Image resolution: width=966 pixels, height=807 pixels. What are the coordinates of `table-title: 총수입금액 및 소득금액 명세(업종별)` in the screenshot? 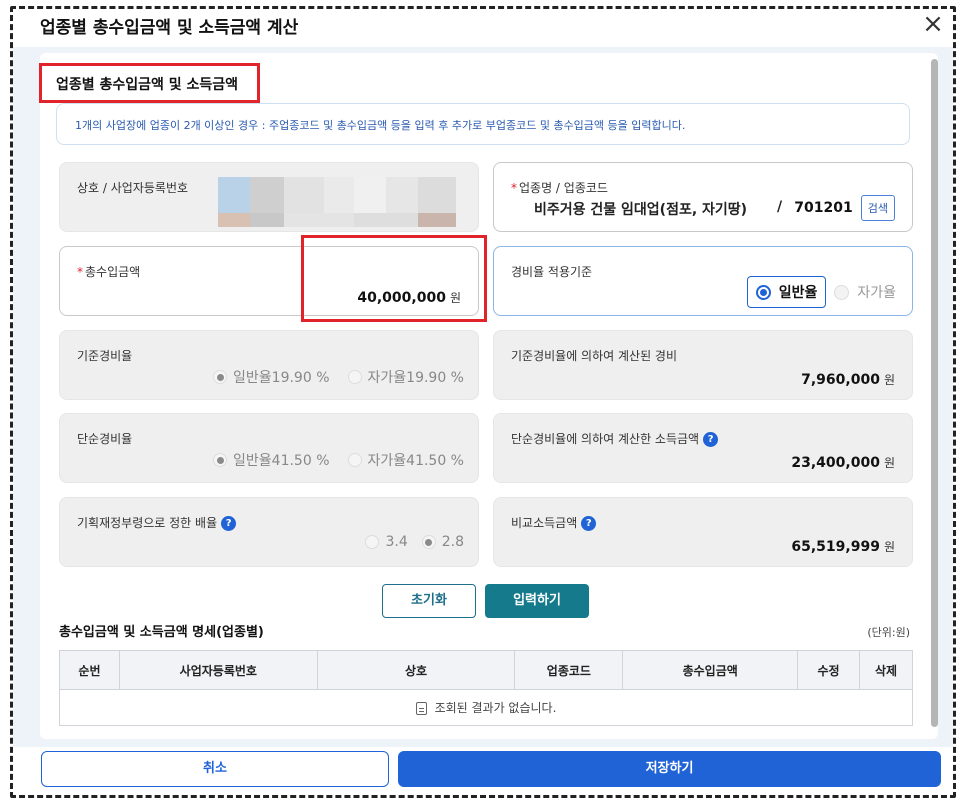 It's located at (161, 632).